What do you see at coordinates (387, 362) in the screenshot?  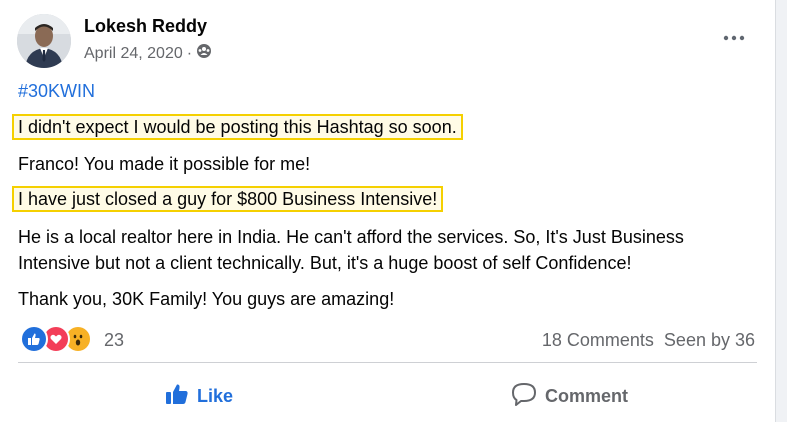 I see `divider` at bounding box center [387, 362].